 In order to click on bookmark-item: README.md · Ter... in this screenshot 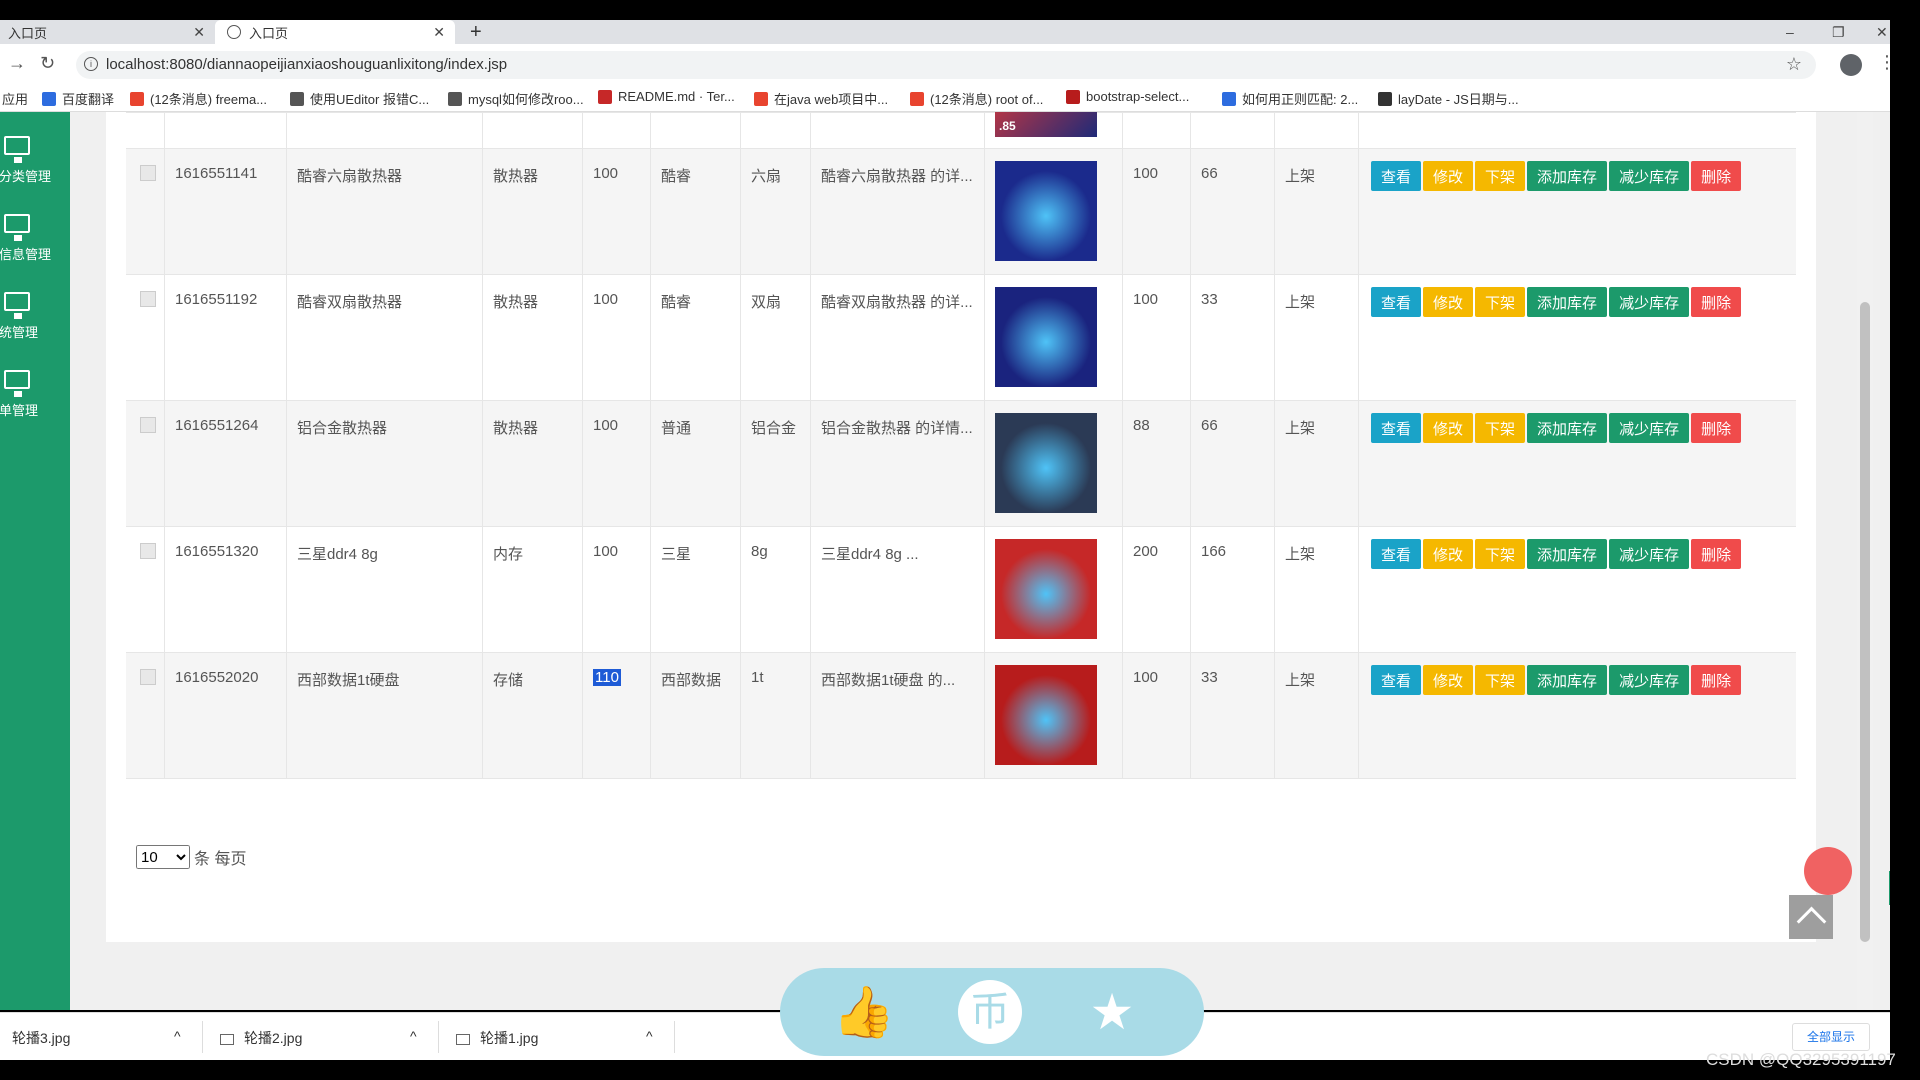, I will do `click(666, 96)`.